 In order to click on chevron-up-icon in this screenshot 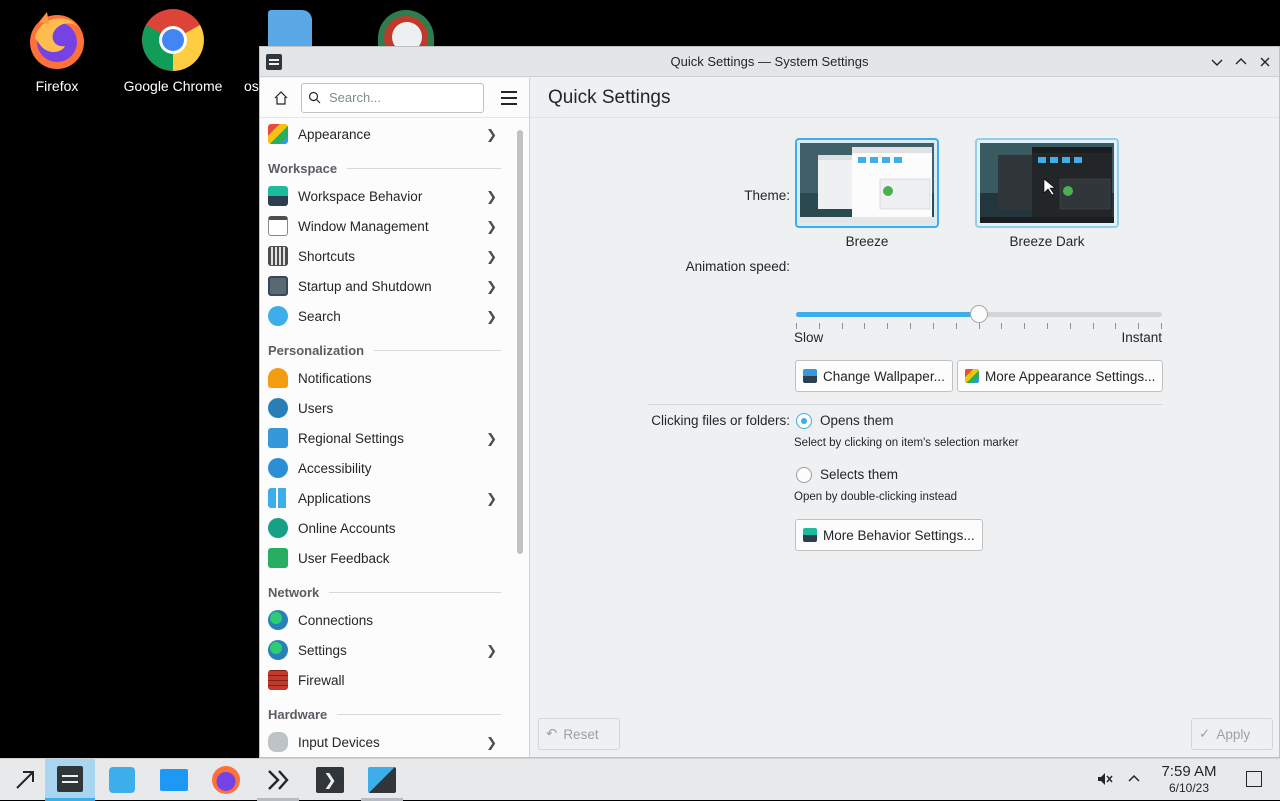, I will do `click(1241, 61)`.